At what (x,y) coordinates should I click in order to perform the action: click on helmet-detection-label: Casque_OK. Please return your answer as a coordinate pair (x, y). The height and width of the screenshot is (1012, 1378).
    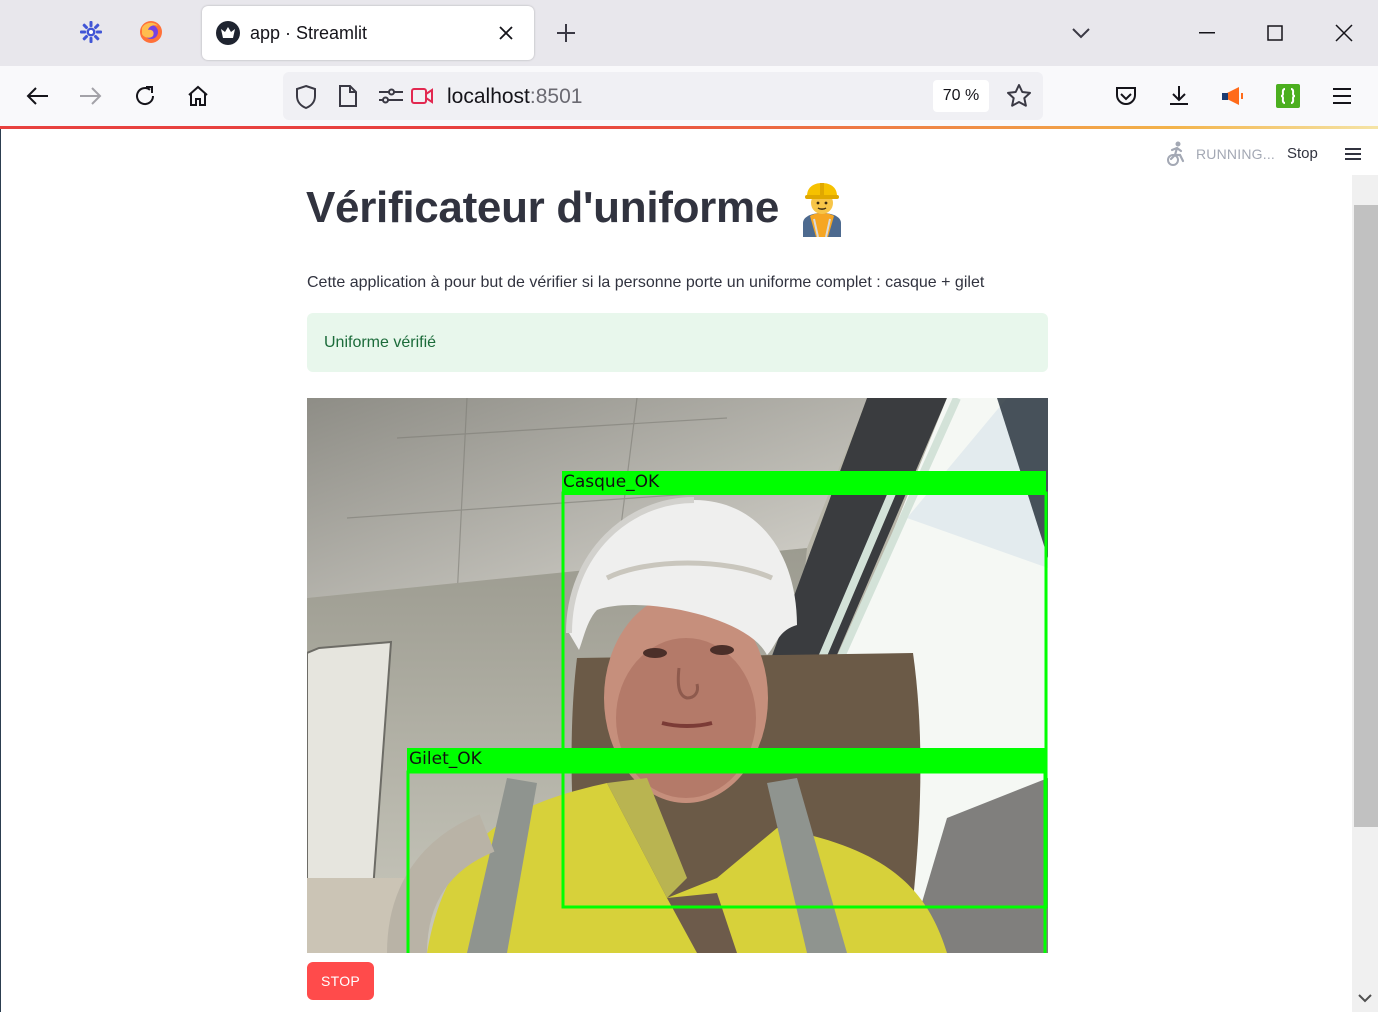
    Looking at the image, I should click on (611, 482).